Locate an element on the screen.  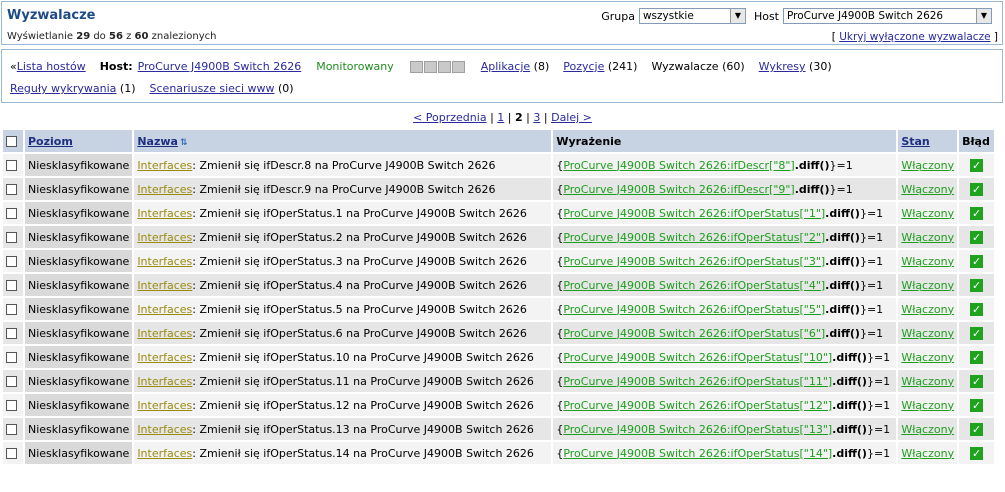
group-select: wszystkie ▼ is located at coordinates (692, 16).